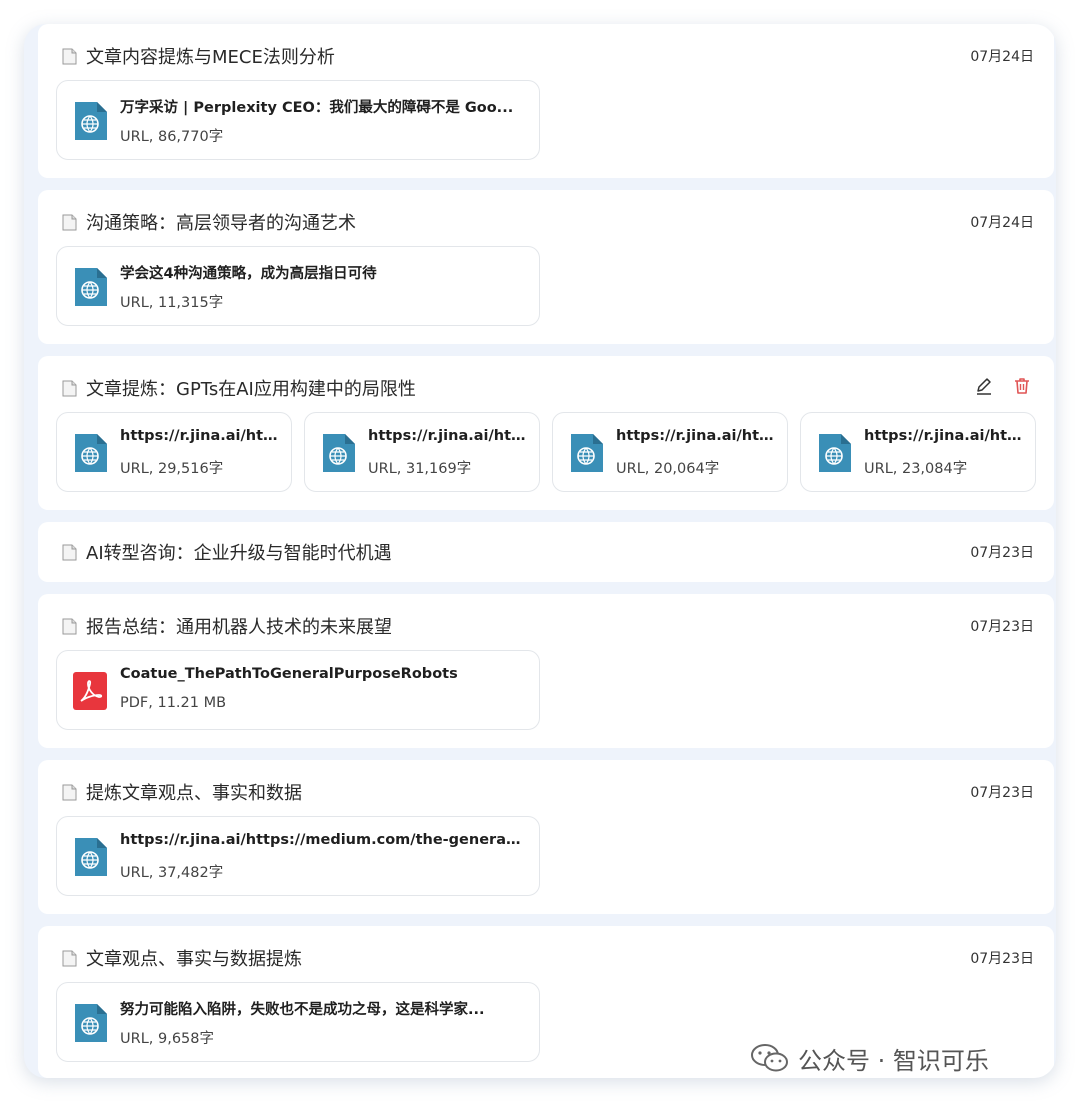  I want to click on edit-icon, so click(984, 386).